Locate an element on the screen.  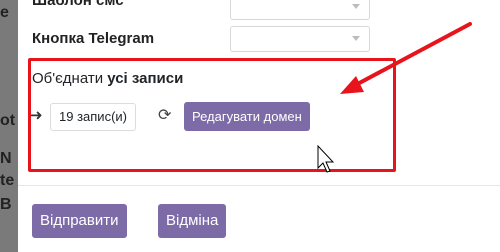
mouse-cursor-icon is located at coordinates (326, 158).